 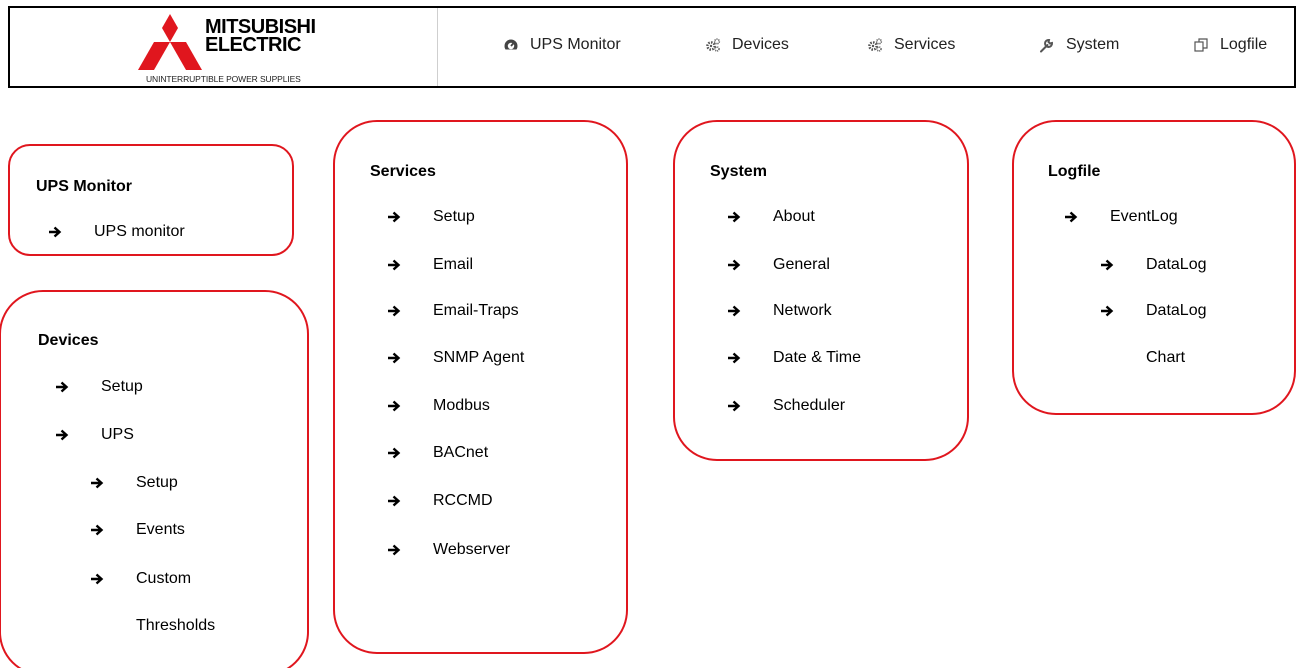 I want to click on nav-label: Logfile, so click(x=1244, y=44).